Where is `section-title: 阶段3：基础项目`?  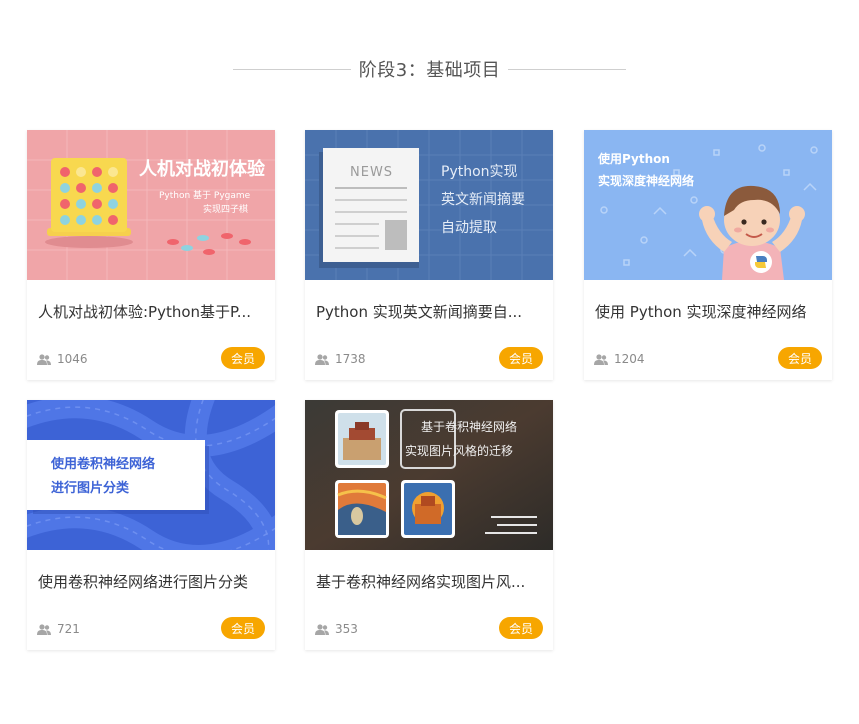 section-title: 阶段3：基础项目 is located at coordinates (429, 70).